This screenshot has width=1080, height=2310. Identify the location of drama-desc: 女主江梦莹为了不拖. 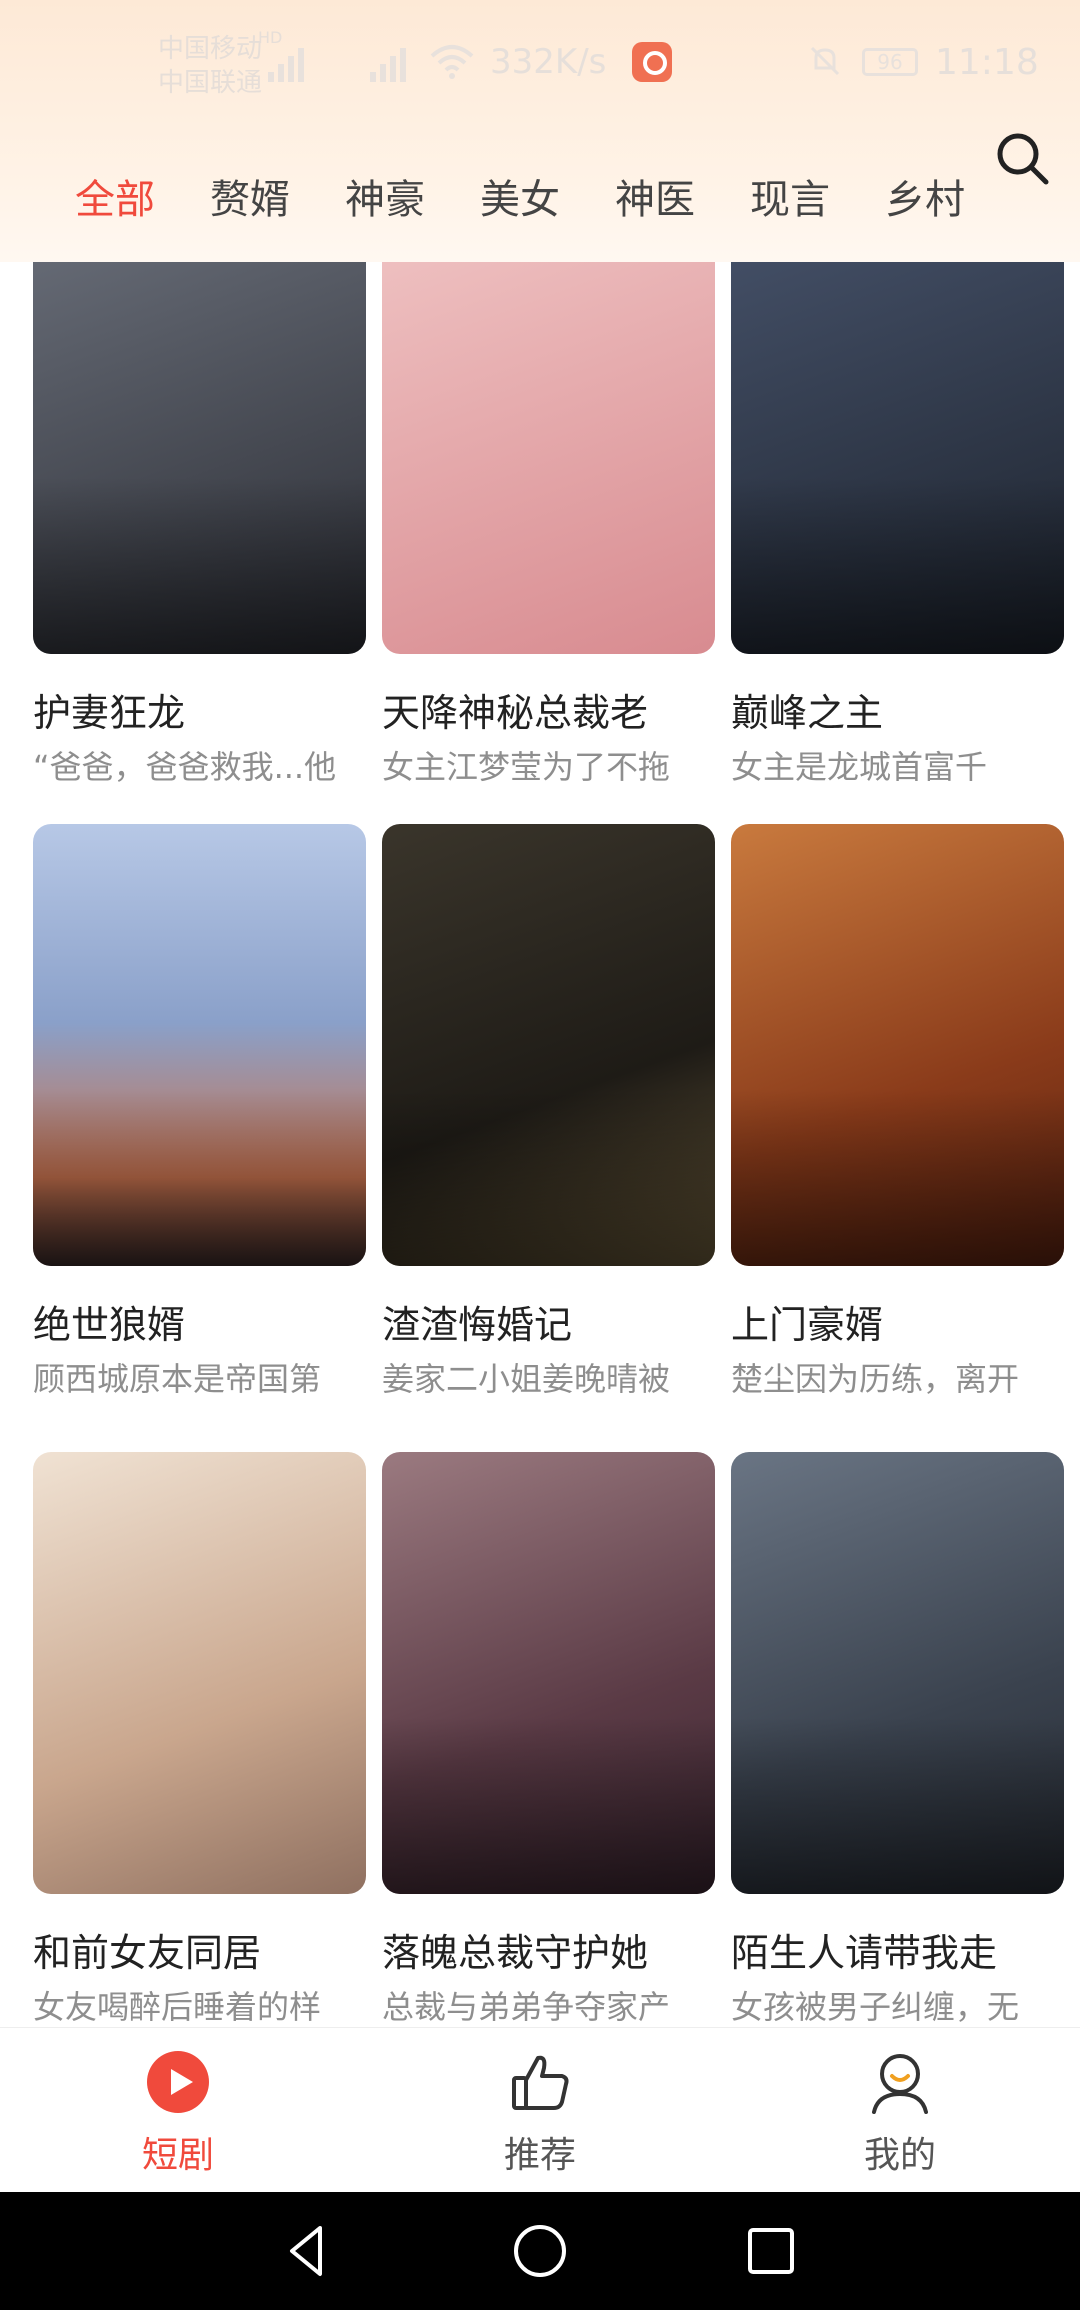
(526, 767).